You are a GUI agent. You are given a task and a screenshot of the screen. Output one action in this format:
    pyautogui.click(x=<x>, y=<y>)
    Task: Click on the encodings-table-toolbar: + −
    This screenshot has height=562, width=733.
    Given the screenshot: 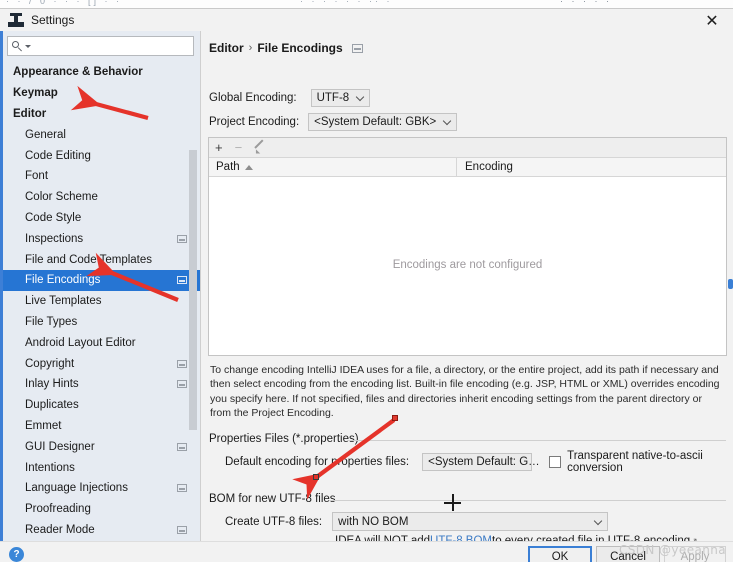 What is the action you would take?
    pyautogui.click(x=467, y=148)
    